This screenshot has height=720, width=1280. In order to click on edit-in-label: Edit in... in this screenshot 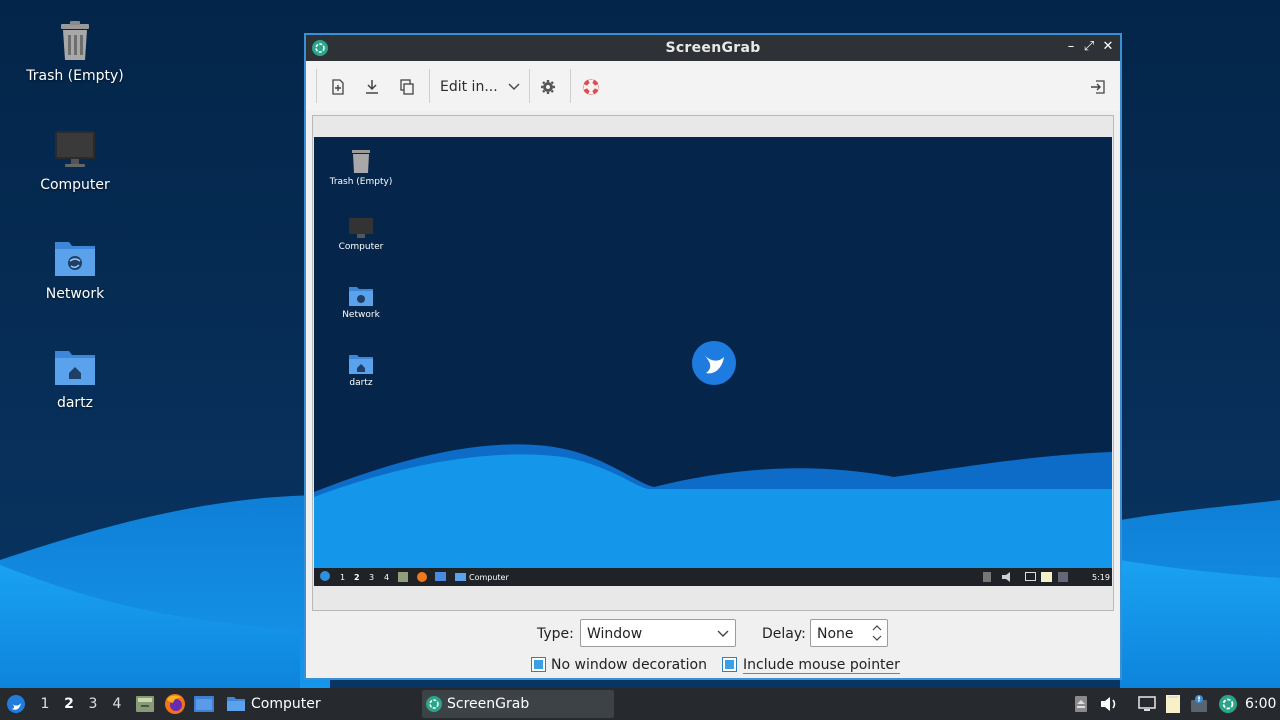, I will do `click(469, 87)`.